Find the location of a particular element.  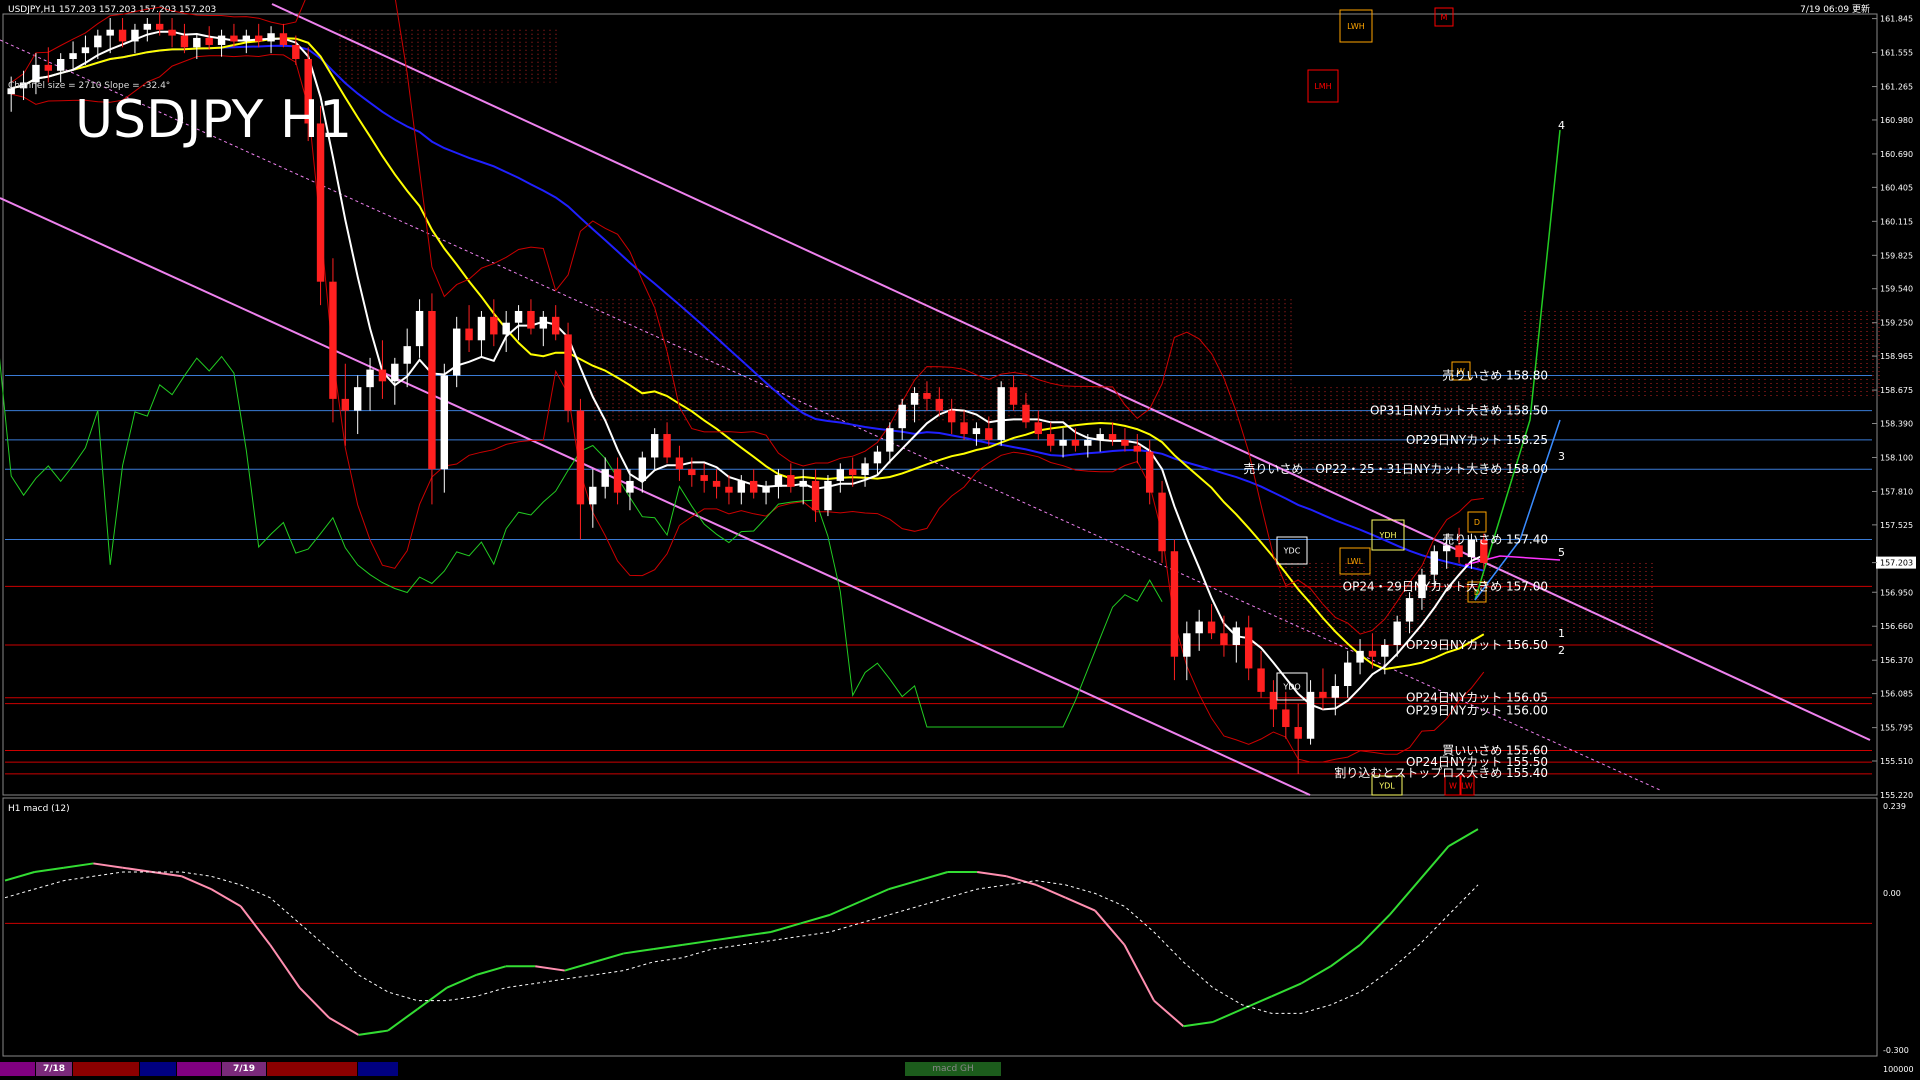

marker-box-label: D is located at coordinates (1477, 522).